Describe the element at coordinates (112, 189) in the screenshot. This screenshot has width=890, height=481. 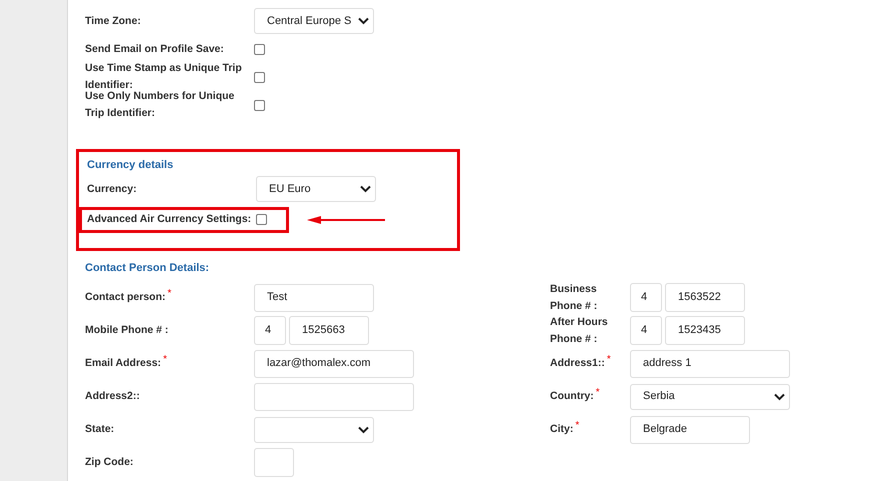
I see `field-label: Currency:` at that location.